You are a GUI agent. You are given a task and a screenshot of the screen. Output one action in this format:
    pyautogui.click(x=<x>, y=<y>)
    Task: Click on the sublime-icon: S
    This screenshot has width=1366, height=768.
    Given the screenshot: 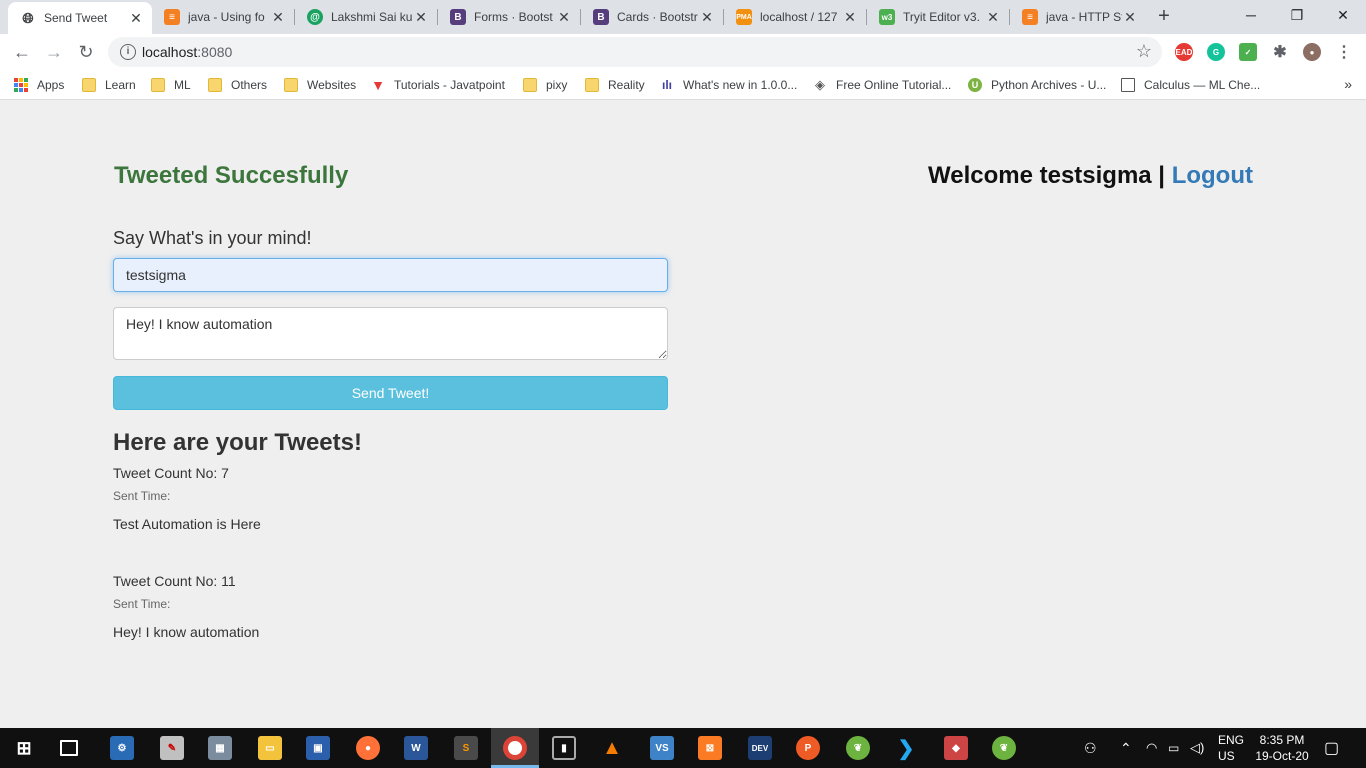 What is the action you would take?
    pyautogui.click(x=466, y=748)
    